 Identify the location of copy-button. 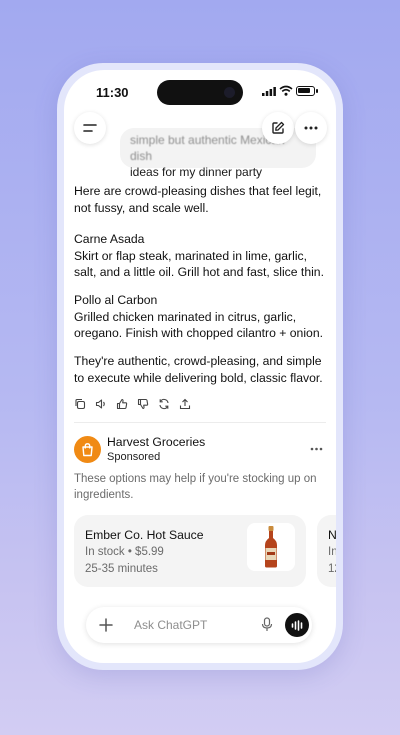
(80, 404).